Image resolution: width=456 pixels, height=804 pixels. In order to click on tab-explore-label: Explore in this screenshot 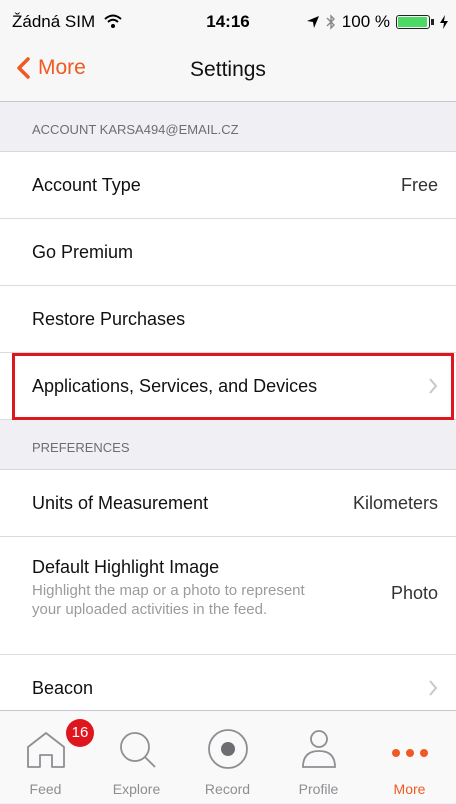, I will do `click(136, 789)`.